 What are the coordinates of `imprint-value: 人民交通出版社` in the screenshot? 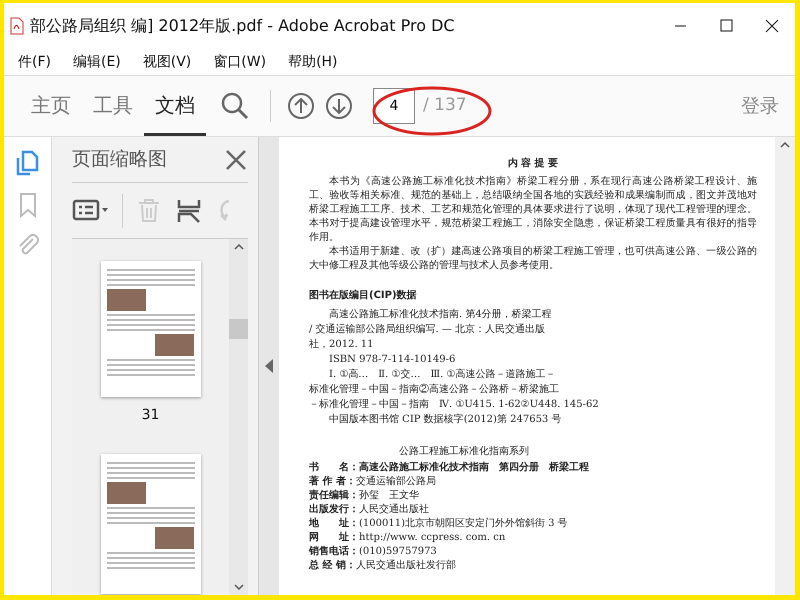 It's located at (394, 510).